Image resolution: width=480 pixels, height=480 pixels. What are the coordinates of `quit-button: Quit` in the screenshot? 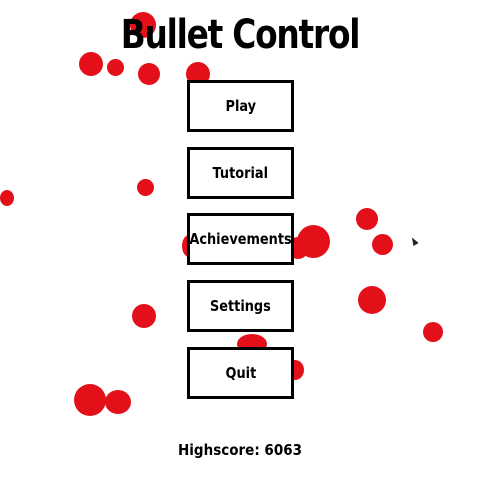 It's located at (240, 373).